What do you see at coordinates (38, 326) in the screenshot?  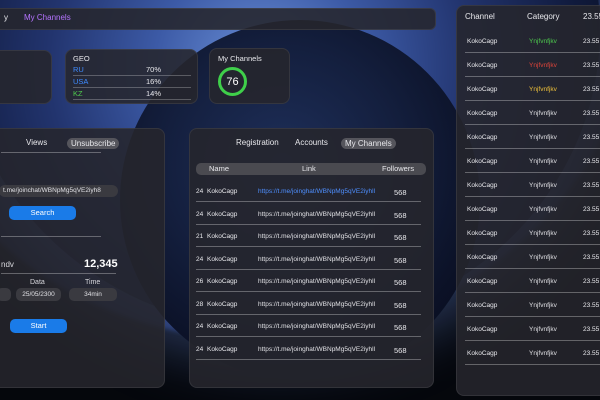 I see `start-button: Start` at bounding box center [38, 326].